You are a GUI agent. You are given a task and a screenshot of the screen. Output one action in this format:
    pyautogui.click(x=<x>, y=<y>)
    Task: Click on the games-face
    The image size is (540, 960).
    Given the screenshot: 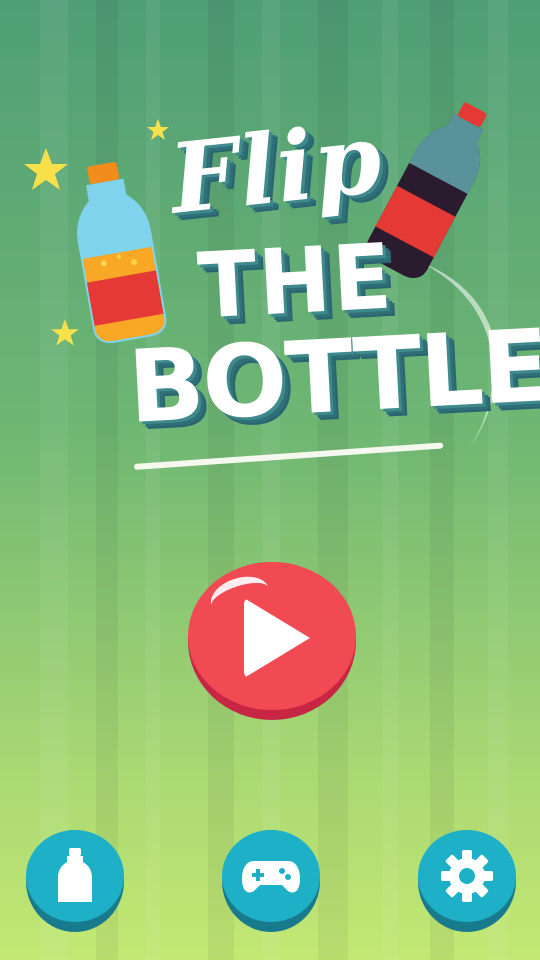 What is the action you would take?
    pyautogui.click(x=271, y=876)
    